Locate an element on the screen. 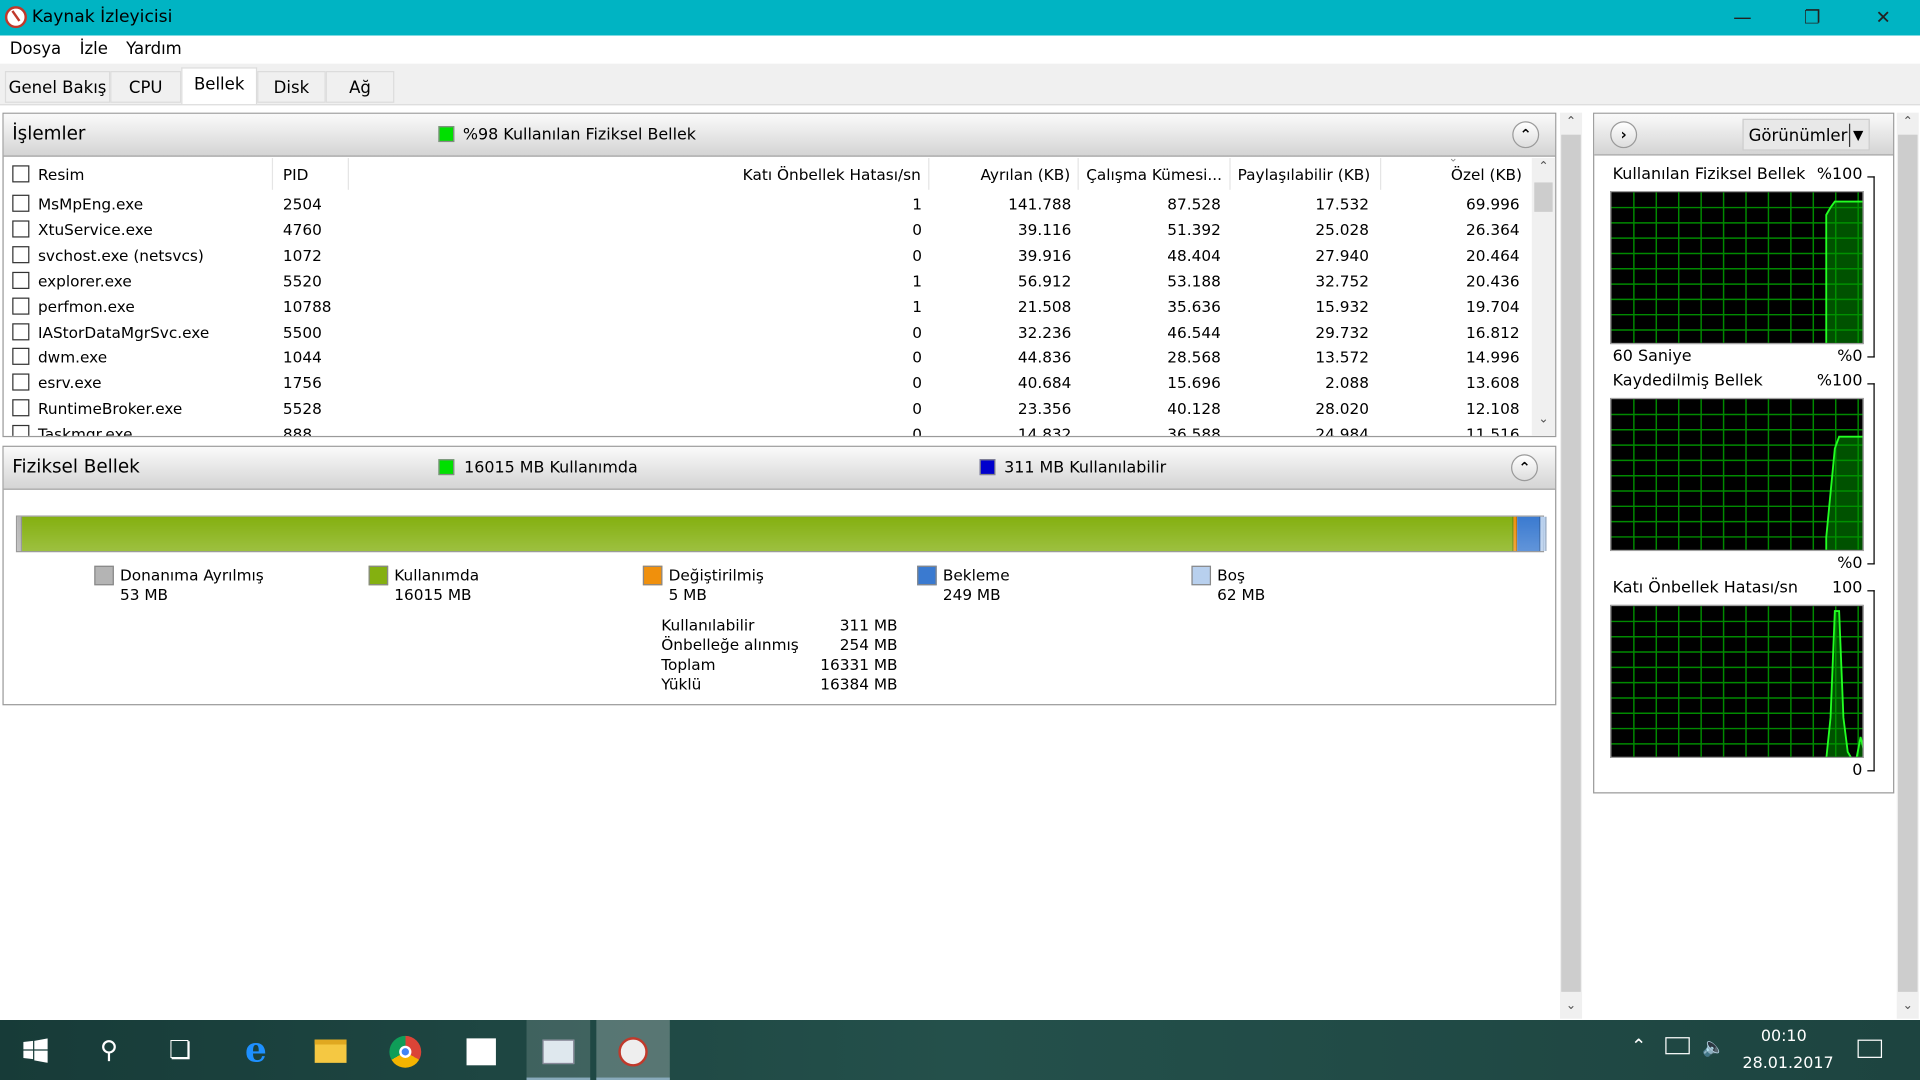 The height and width of the screenshot is (1080, 1920). minimize-button: — is located at coordinates (1742, 18).